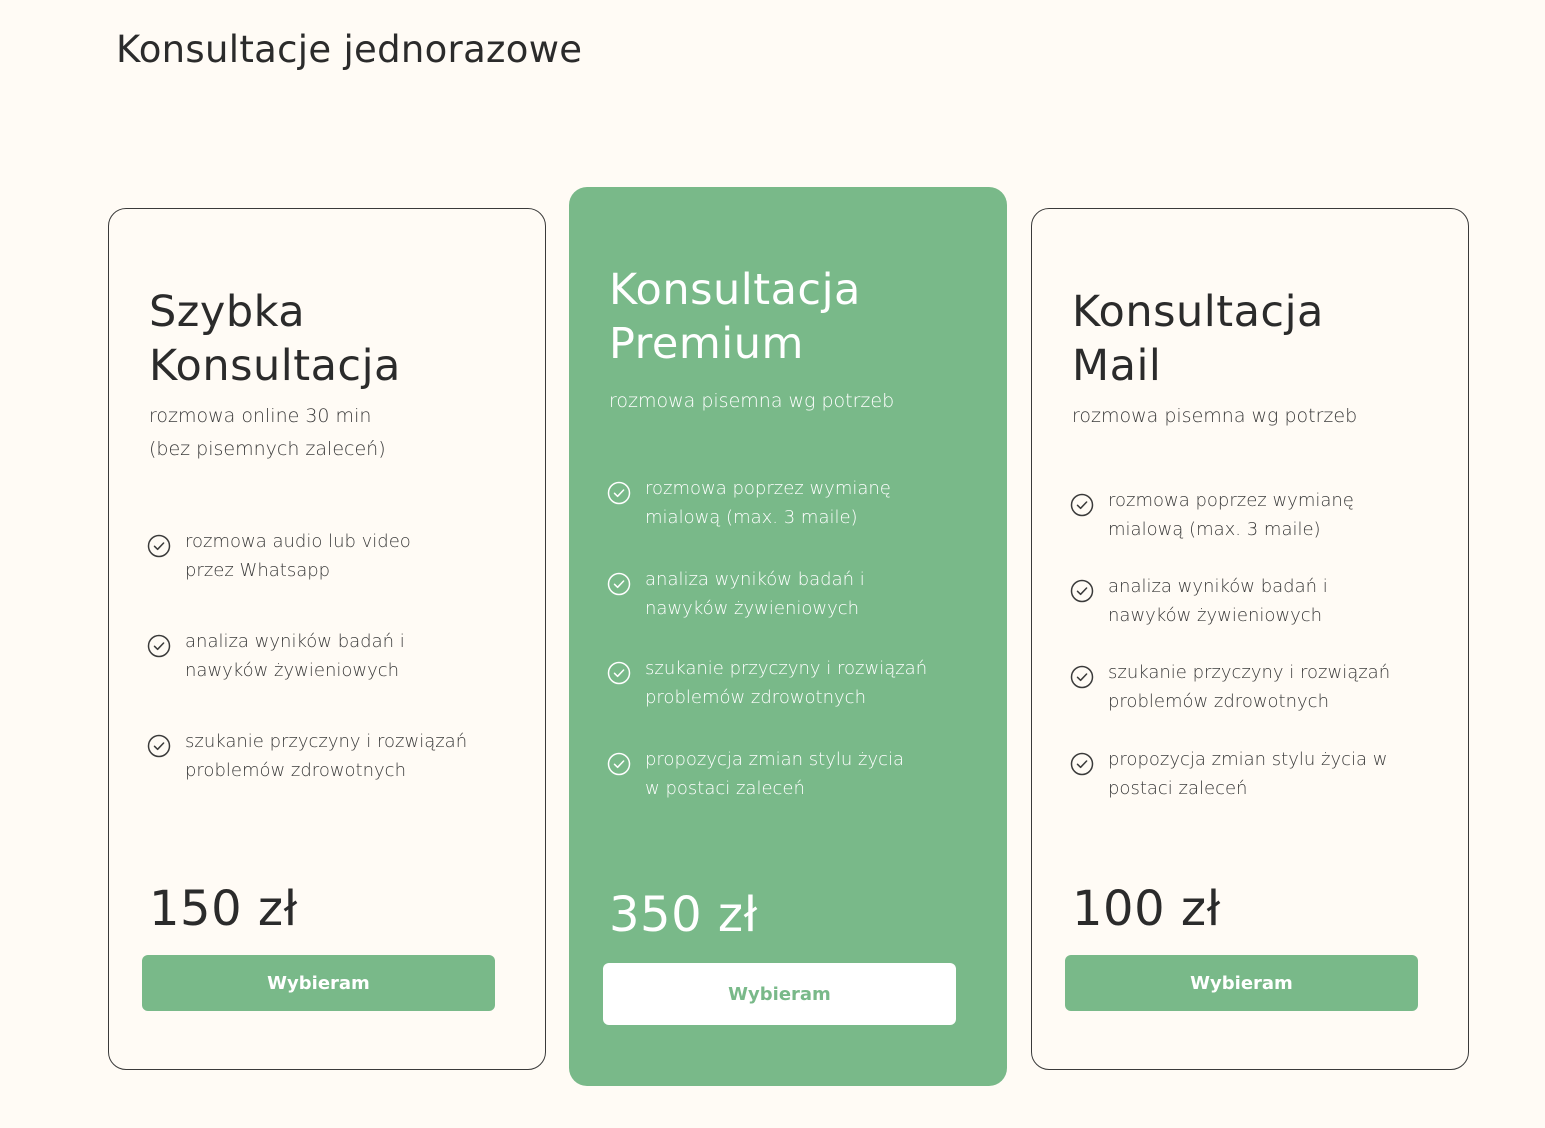  What do you see at coordinates (775, 759) in the screenshot?
I see `feature-text-line: propozycja zmian stylu życia` at bounding box center [775, 759].